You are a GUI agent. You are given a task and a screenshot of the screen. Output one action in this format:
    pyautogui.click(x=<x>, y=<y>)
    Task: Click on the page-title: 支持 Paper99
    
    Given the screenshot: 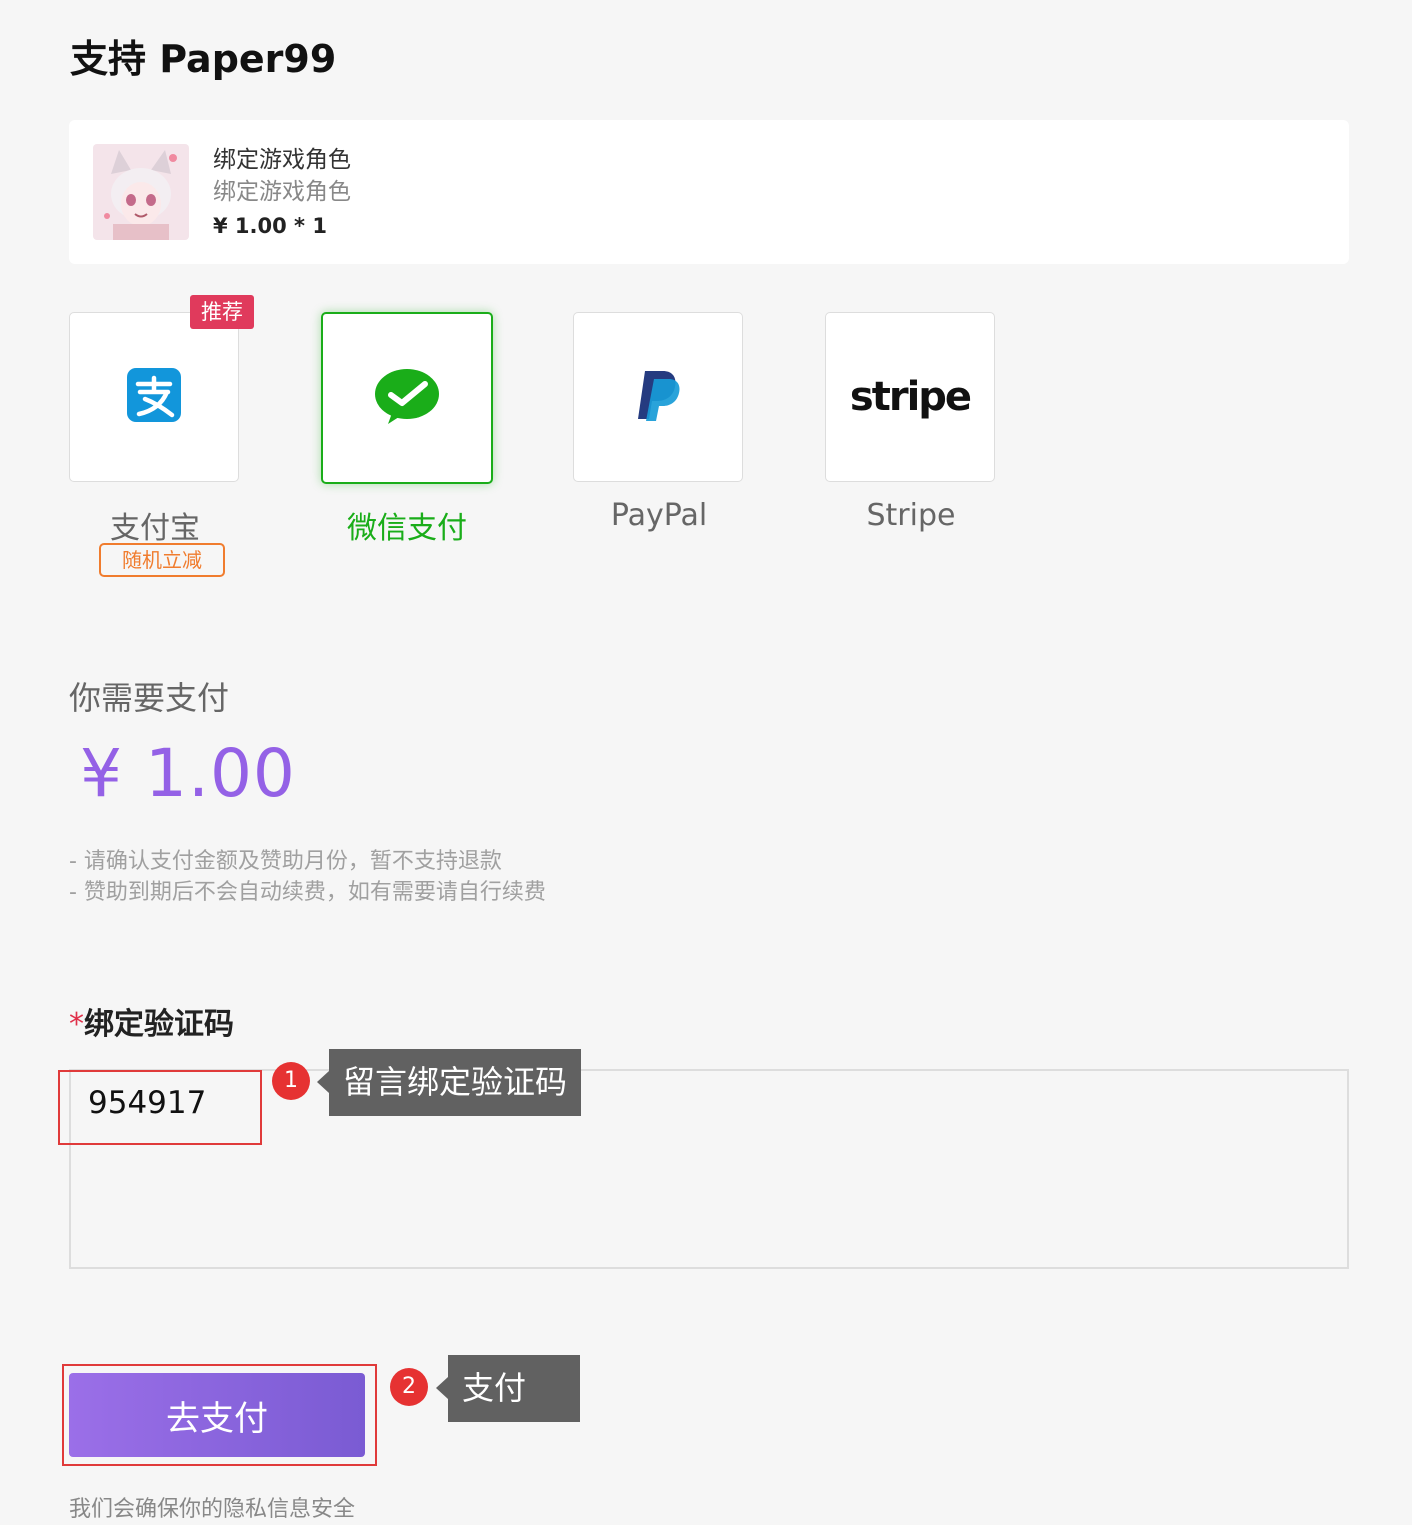 What is the action you would take?
    pyautogui.click(x=203, y=59)
    